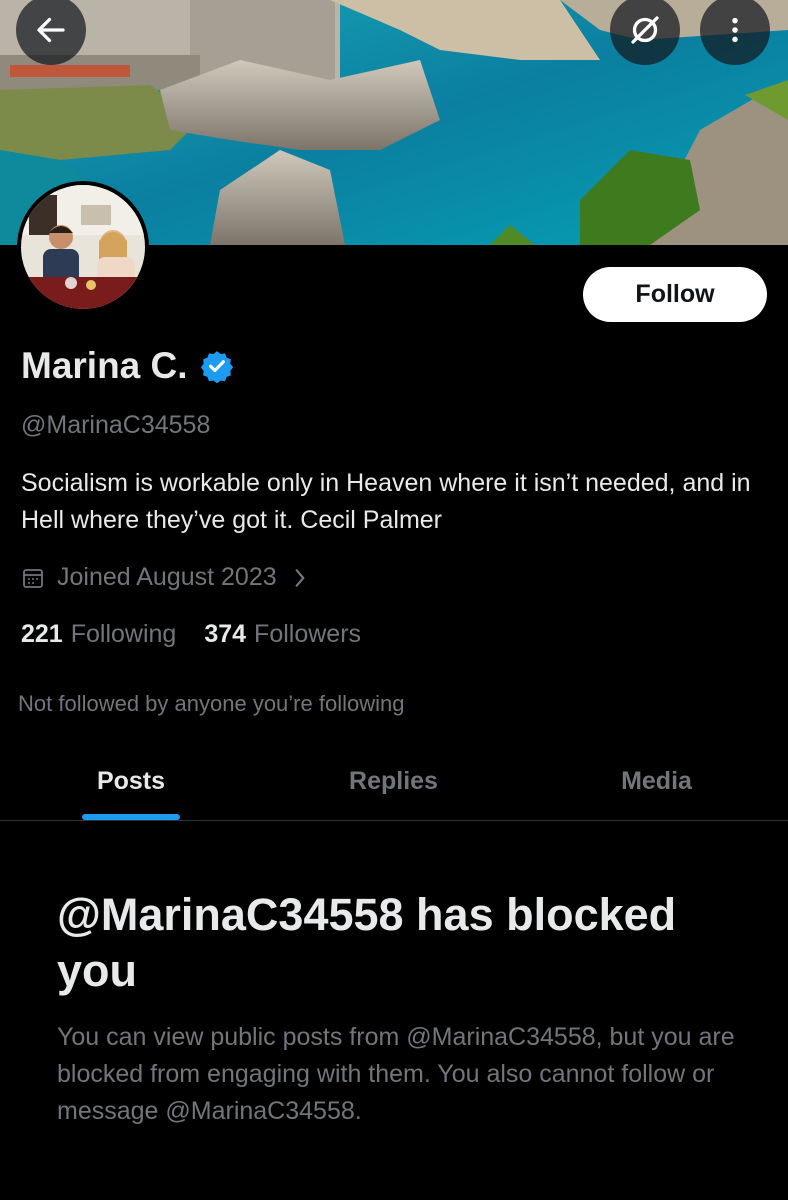  I want to click on avatar-photo, so click(83, 247).